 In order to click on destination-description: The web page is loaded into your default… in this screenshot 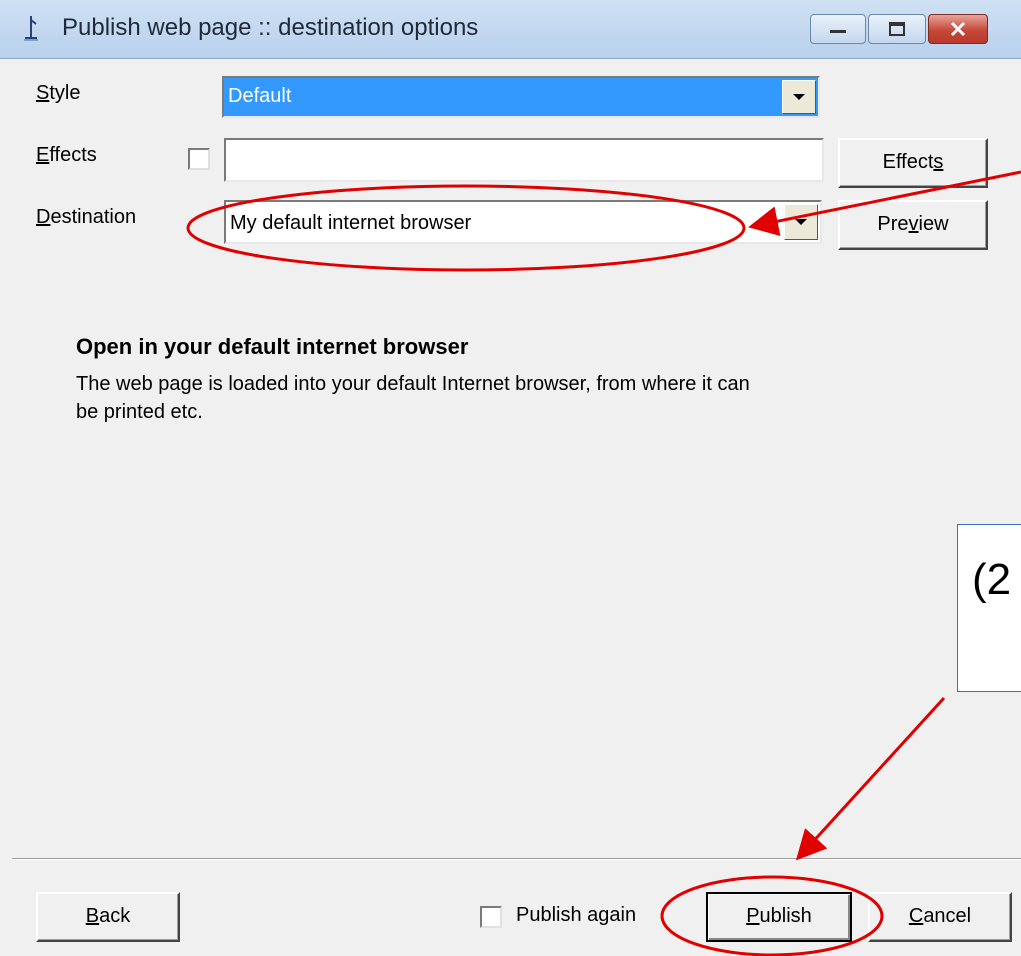, I will do `click(413, 398)`.